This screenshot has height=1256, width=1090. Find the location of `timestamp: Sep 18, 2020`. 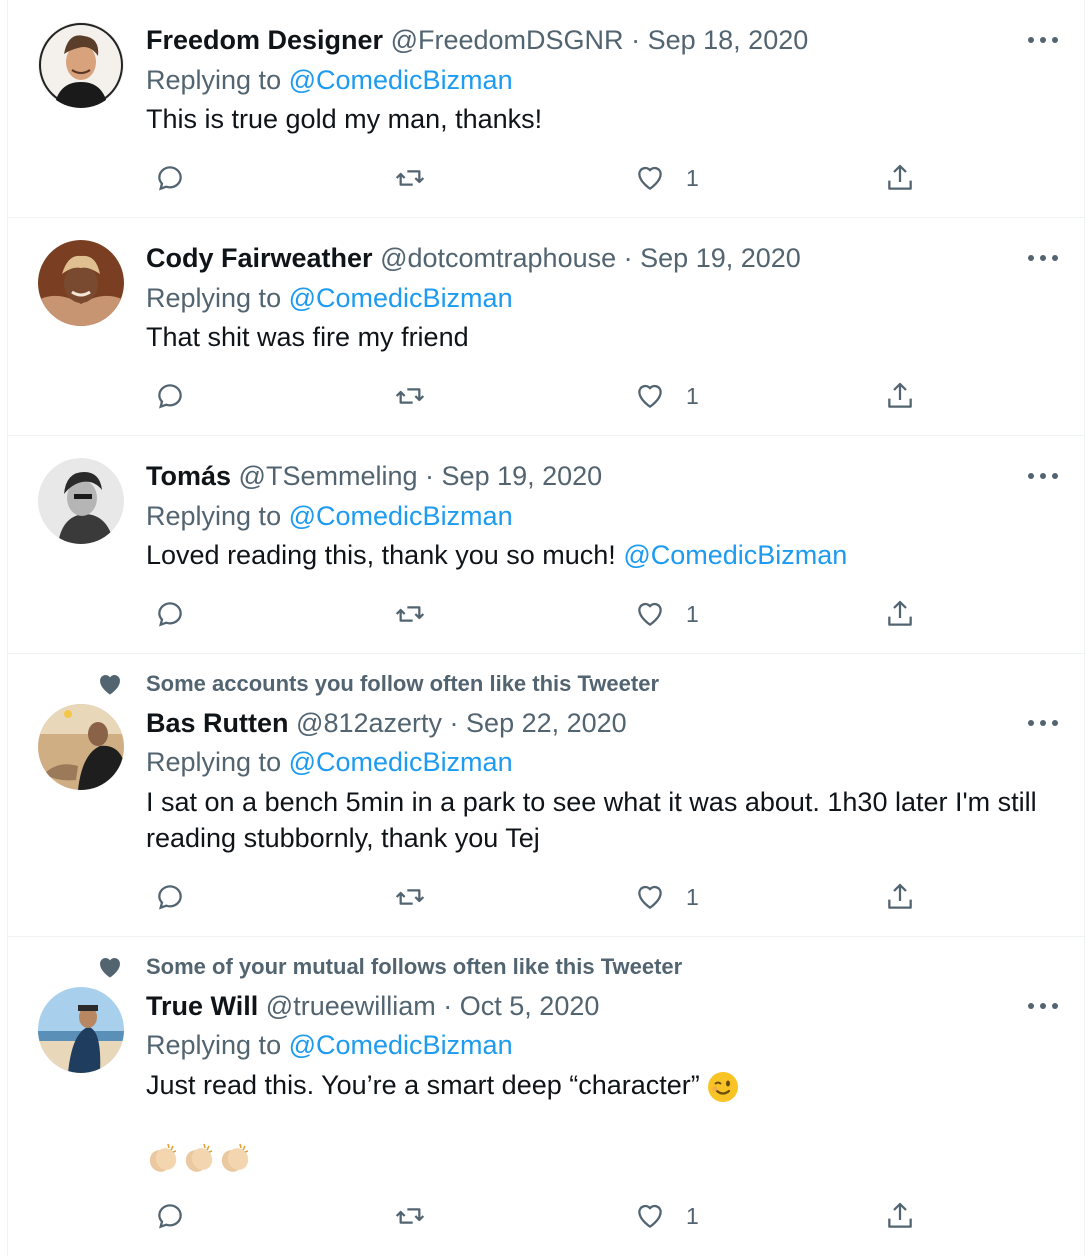

timestamp: Sep 18, 2020 is located at coordinates (728, 40).